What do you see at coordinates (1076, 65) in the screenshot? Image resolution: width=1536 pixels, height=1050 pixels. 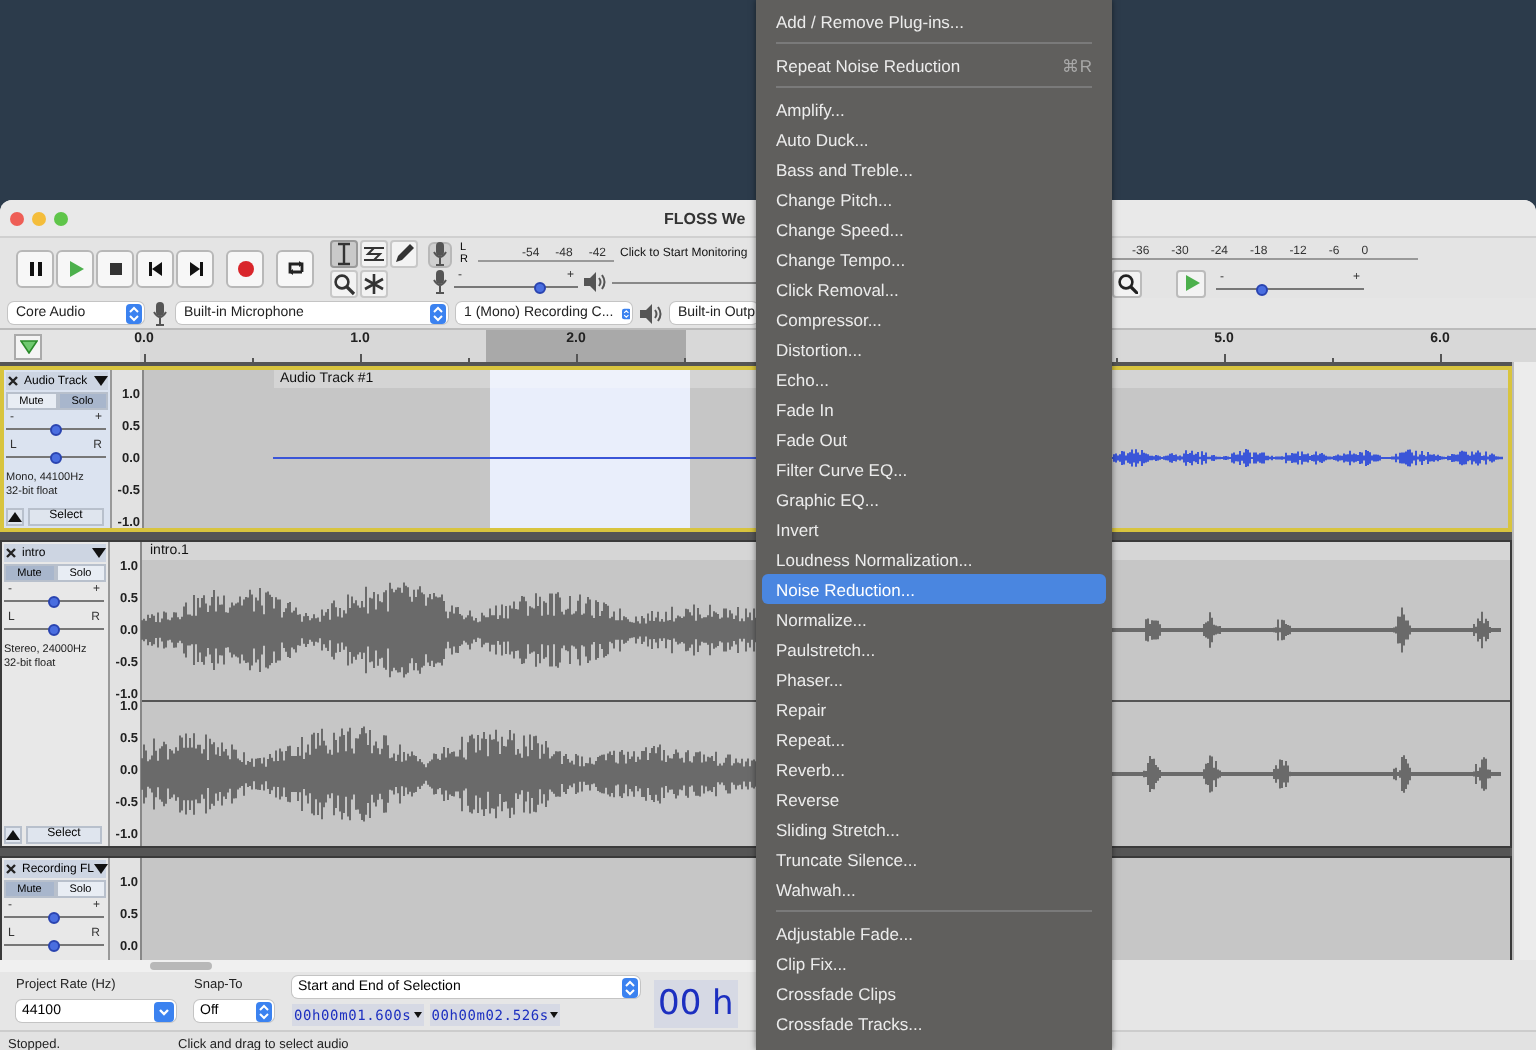 I see `shortcut-label: ⌘R` at bounding box center [1076, 65].